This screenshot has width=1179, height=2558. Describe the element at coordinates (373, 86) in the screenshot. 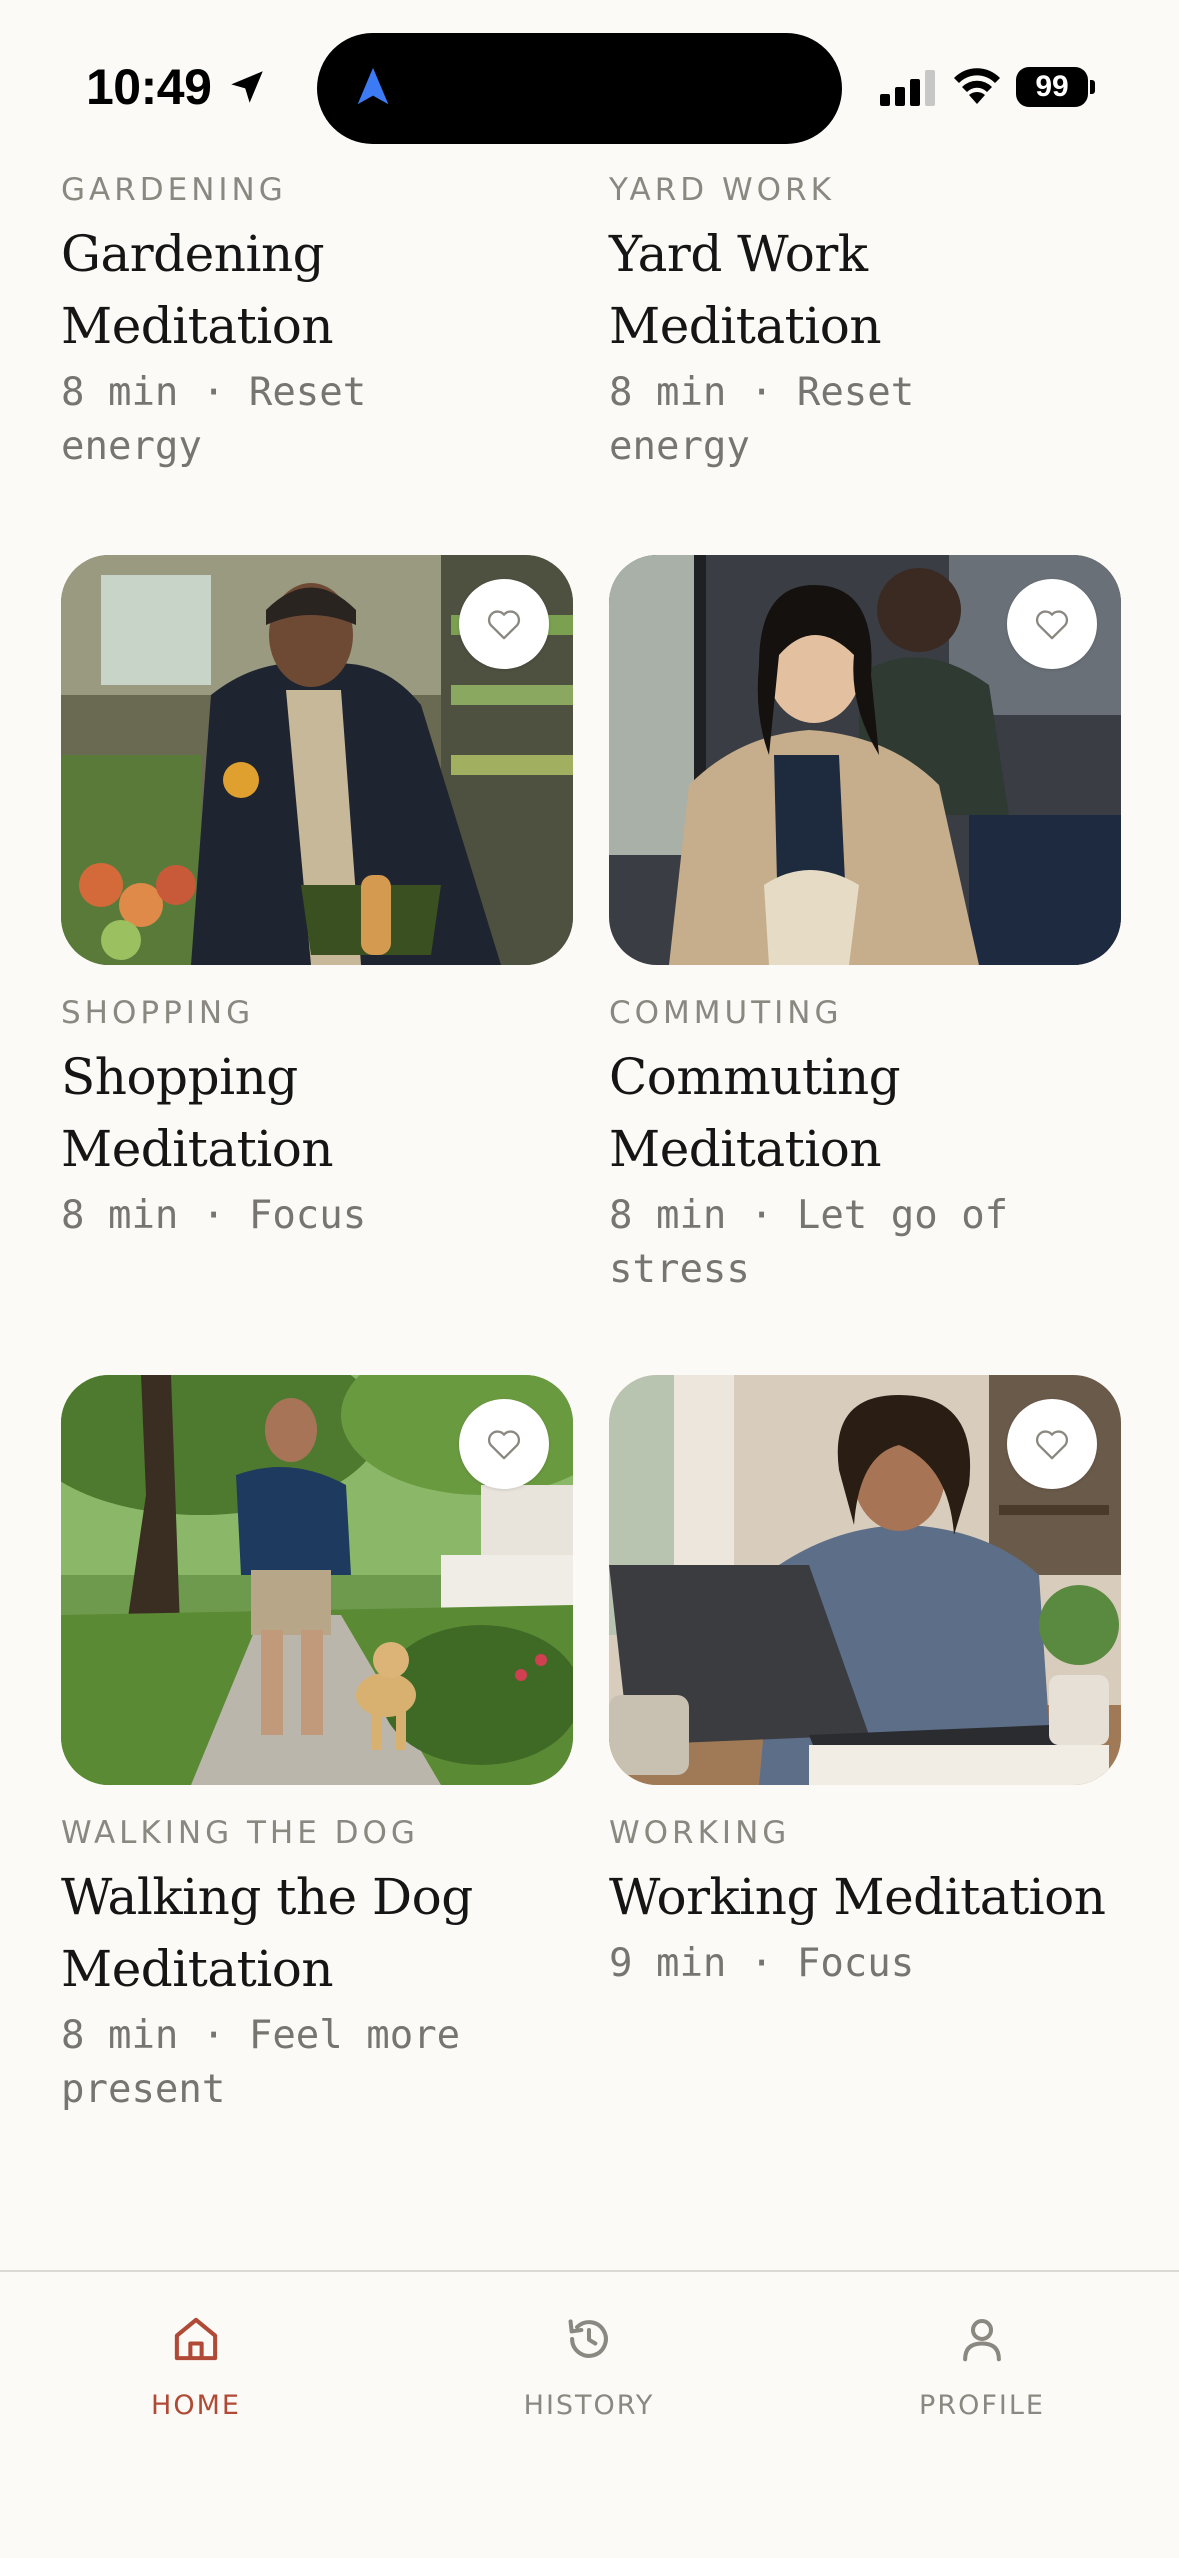

I see `navigation-icon` at that location.